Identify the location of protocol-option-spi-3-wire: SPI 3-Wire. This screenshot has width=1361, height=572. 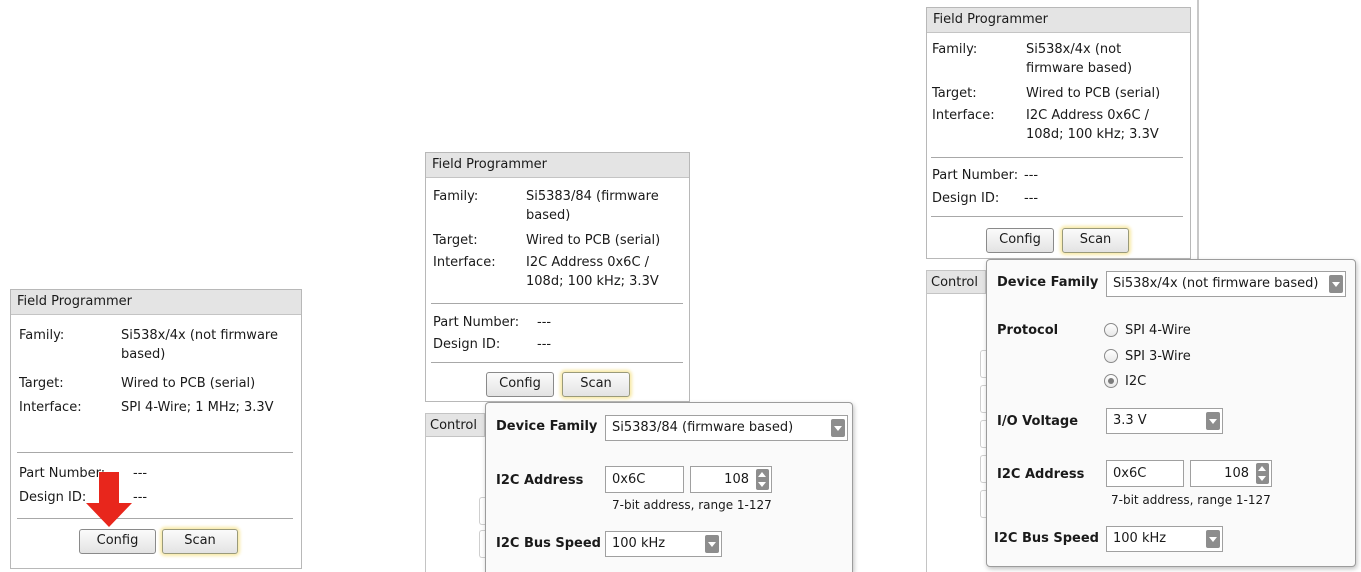
(1147, 357).